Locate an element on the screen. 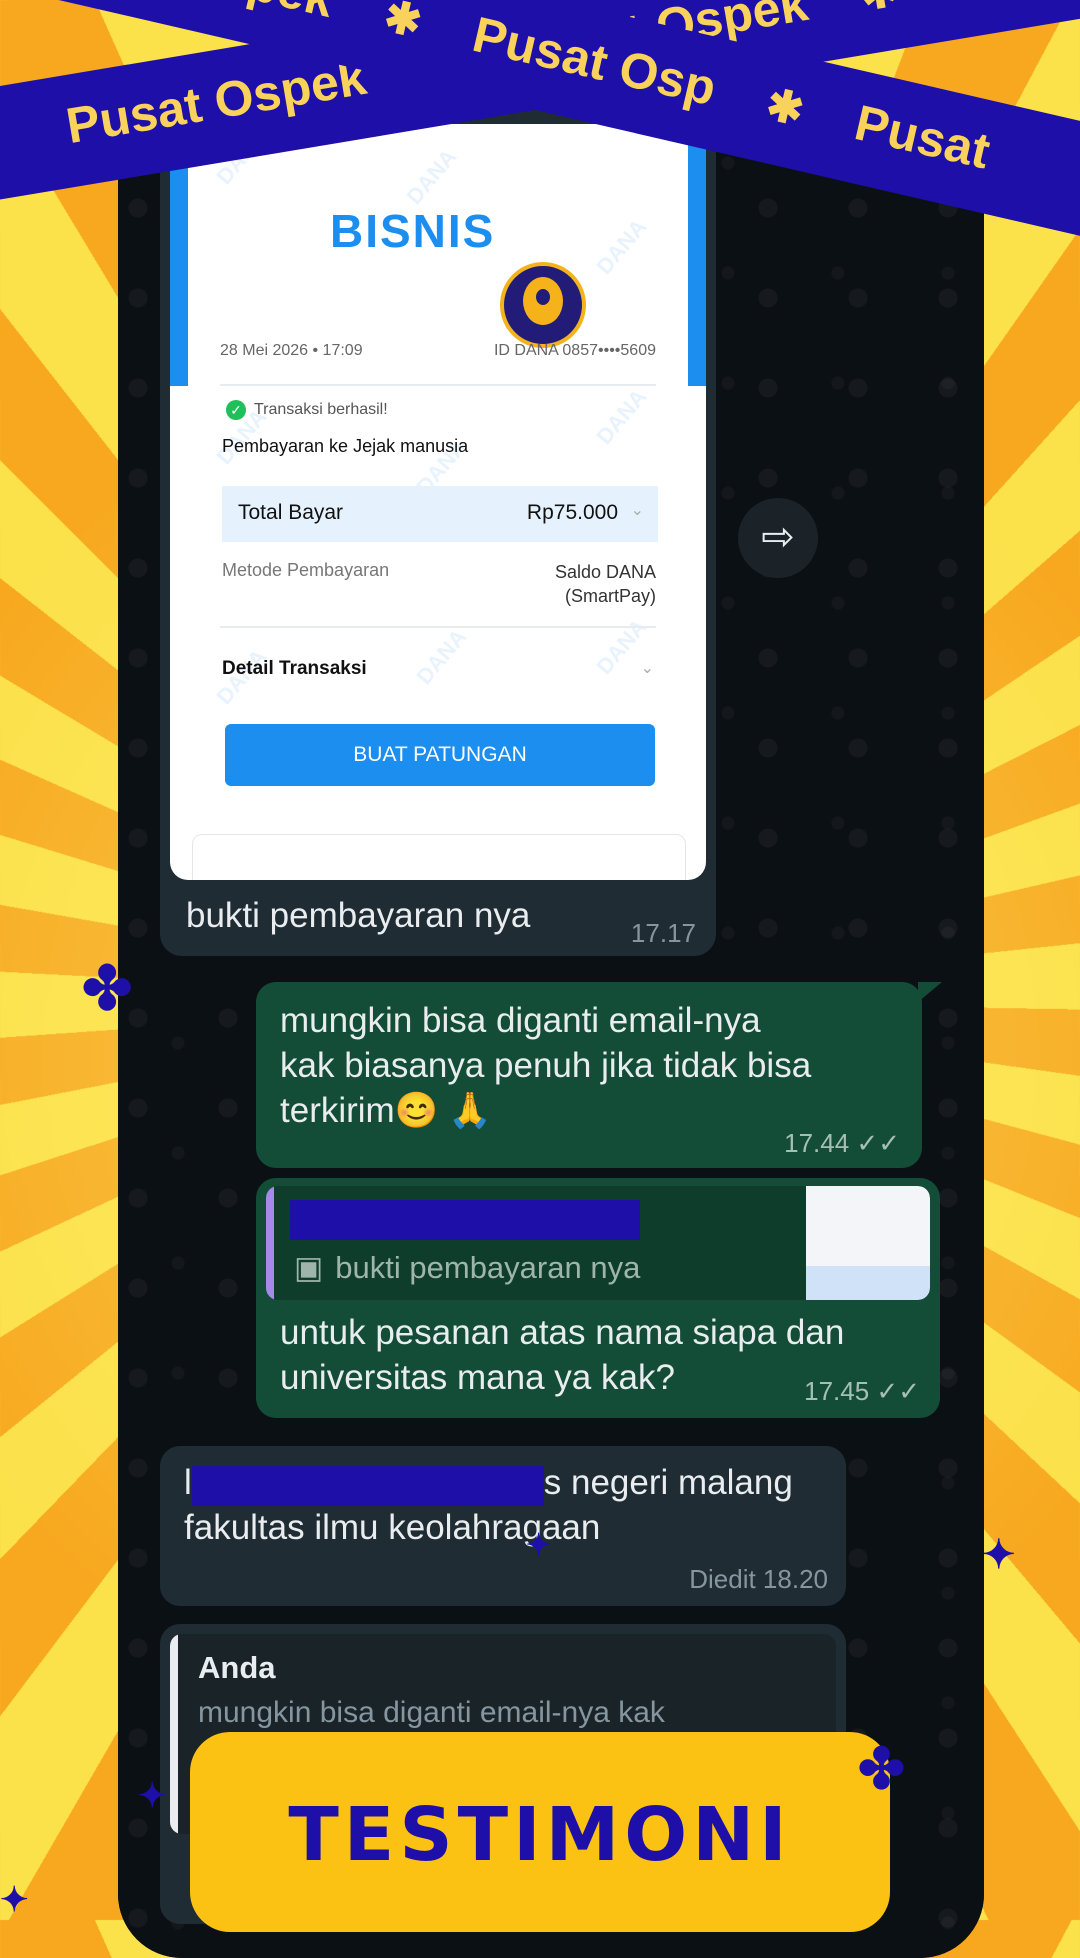 The height and width of the screenshot is (1958, 1080). message-line: terkirim😊 🙏 is located at coordinates (386, 1110).